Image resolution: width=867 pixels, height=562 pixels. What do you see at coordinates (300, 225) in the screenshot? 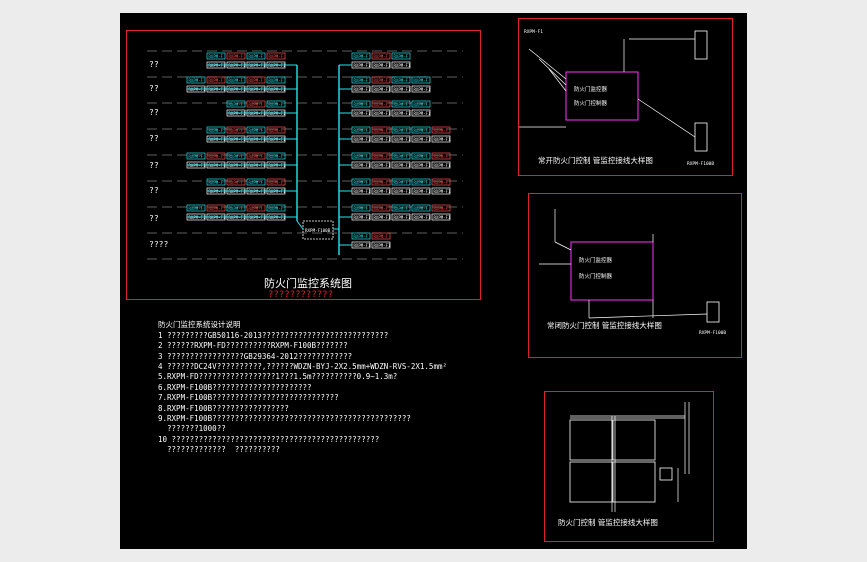
I see `link` at bounding box center [300, 225].